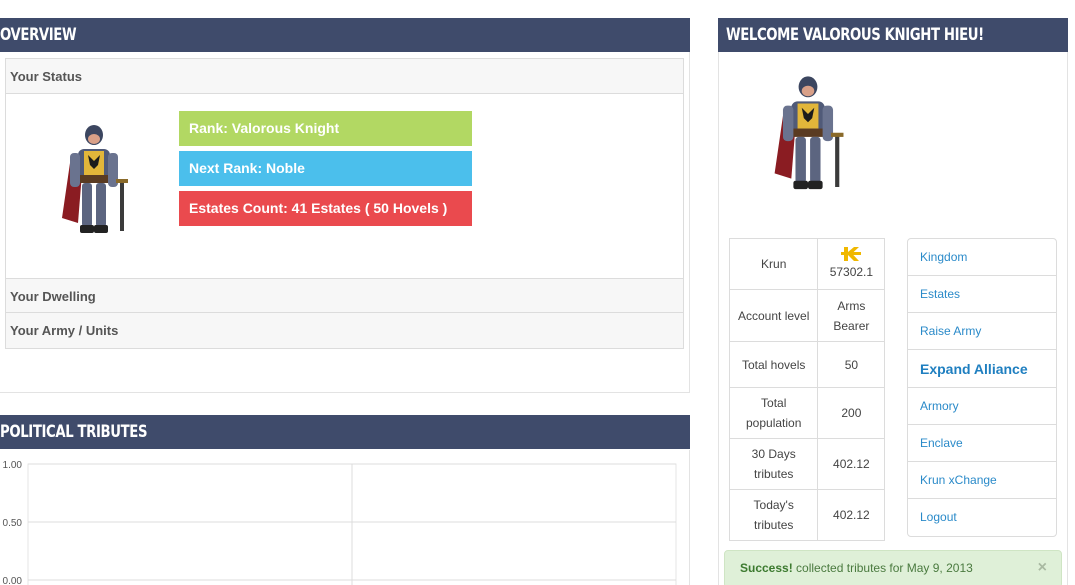  What do you see at coordinates (851, 364) in the screenshot?
I see `total-hovels-value: 50` at bounding box center [851, 364].